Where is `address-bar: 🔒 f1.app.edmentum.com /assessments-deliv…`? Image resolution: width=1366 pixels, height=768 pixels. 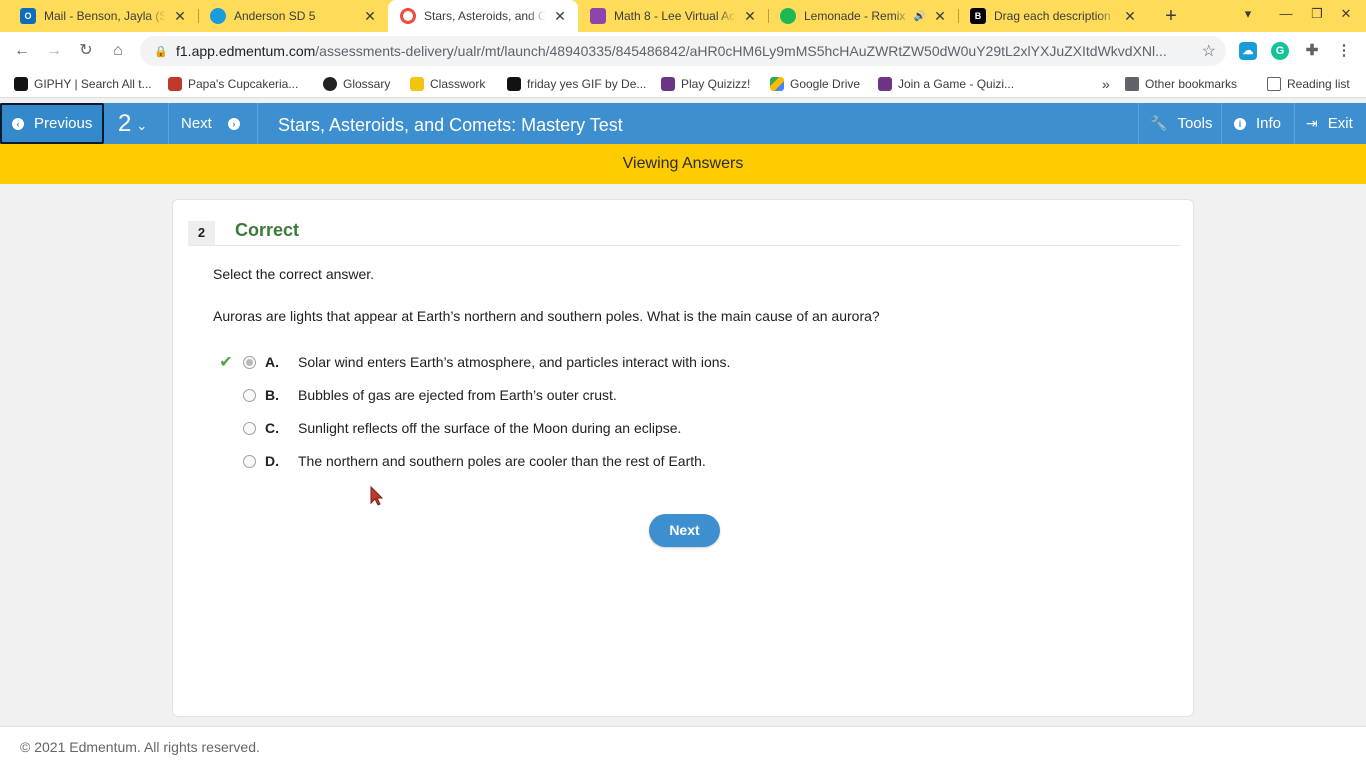
address-bar: 🔒 f1.app.edmentum.com /assessments-deliv… is located at coordinates (683, 51).